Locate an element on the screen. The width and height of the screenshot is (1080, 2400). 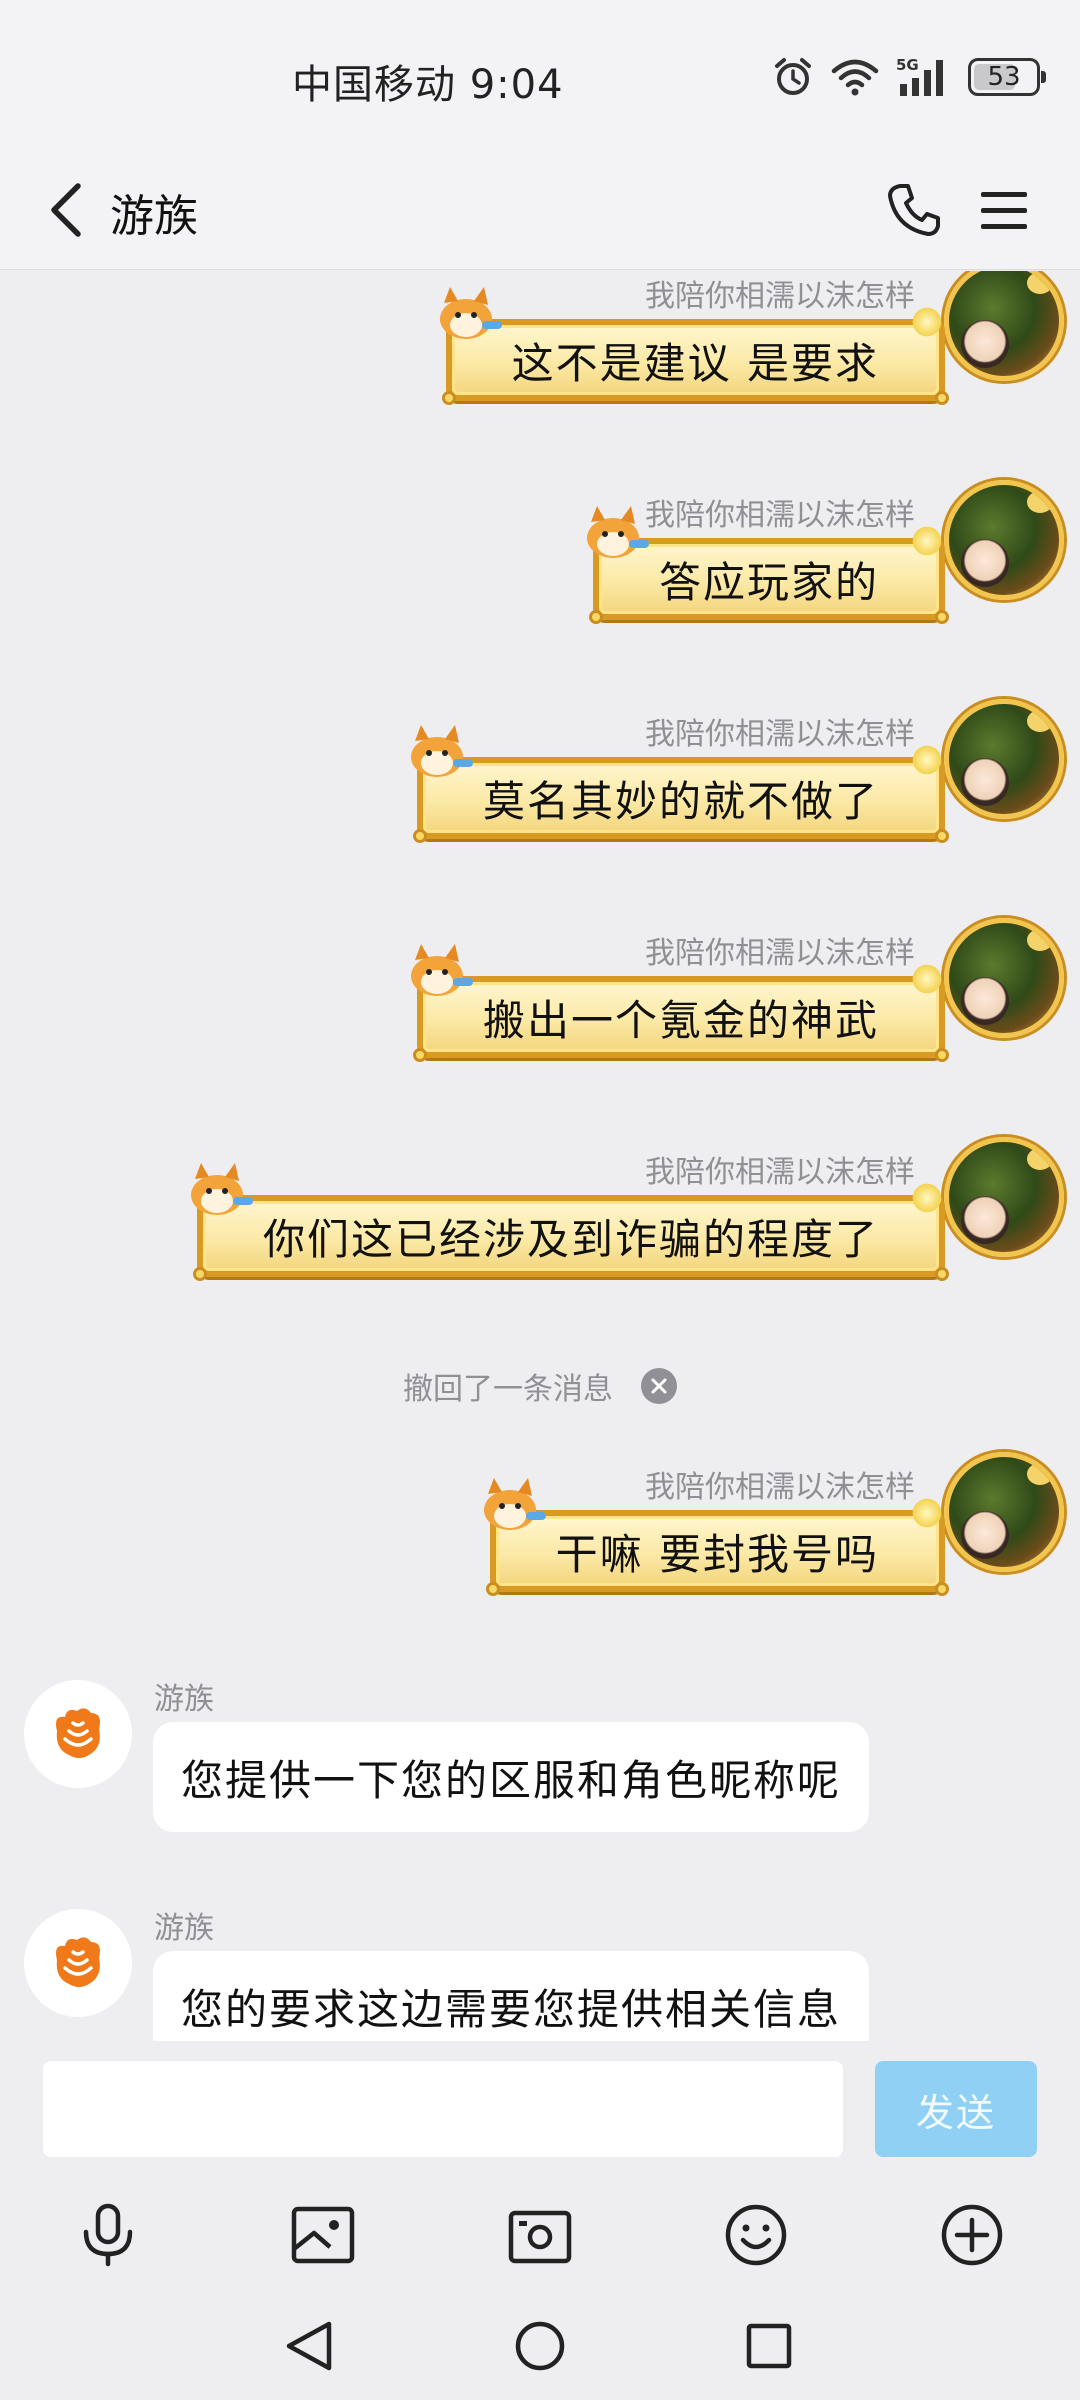
message-bubble: 您的要求这边需要您提供相关信息 is located at coordinates (511, 1996).